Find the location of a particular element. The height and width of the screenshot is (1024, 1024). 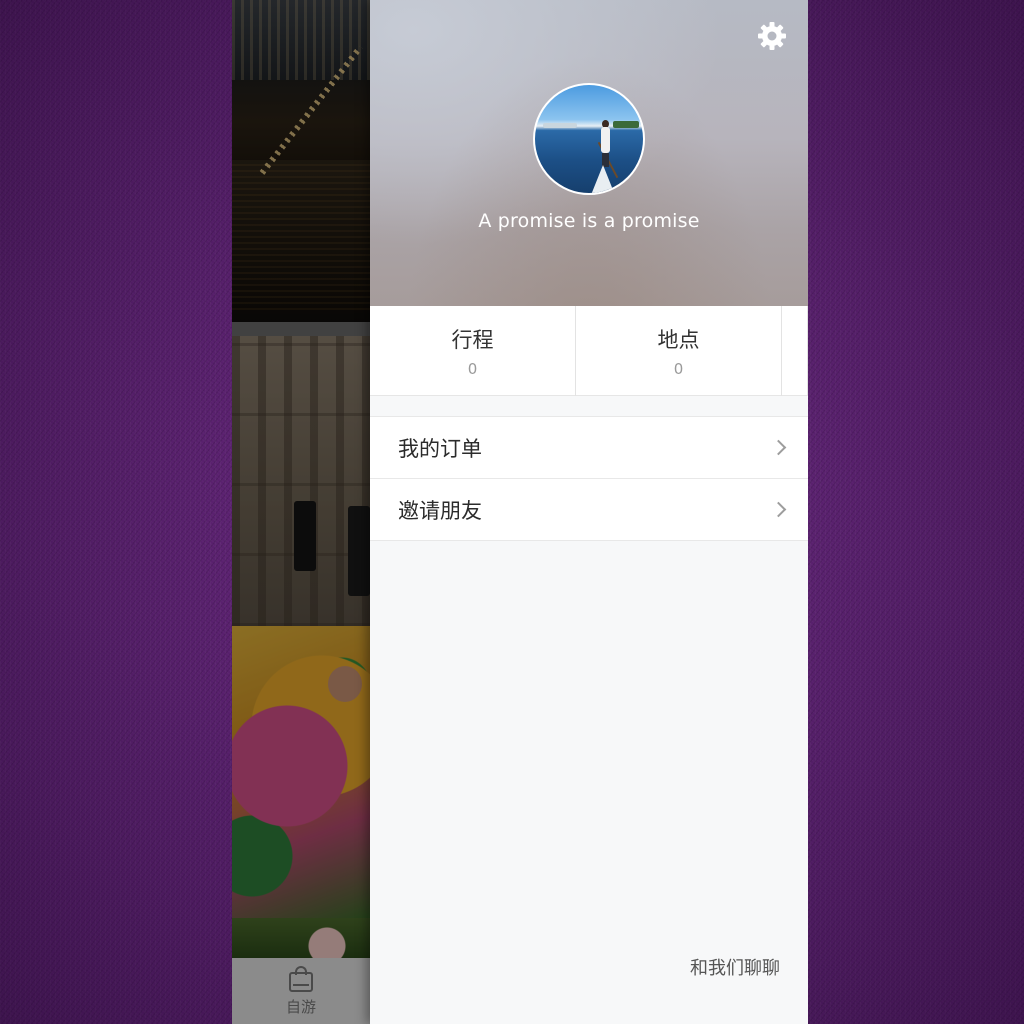

stats-bar: 行程 0 地点 0 is located at coordinates (589, 351).